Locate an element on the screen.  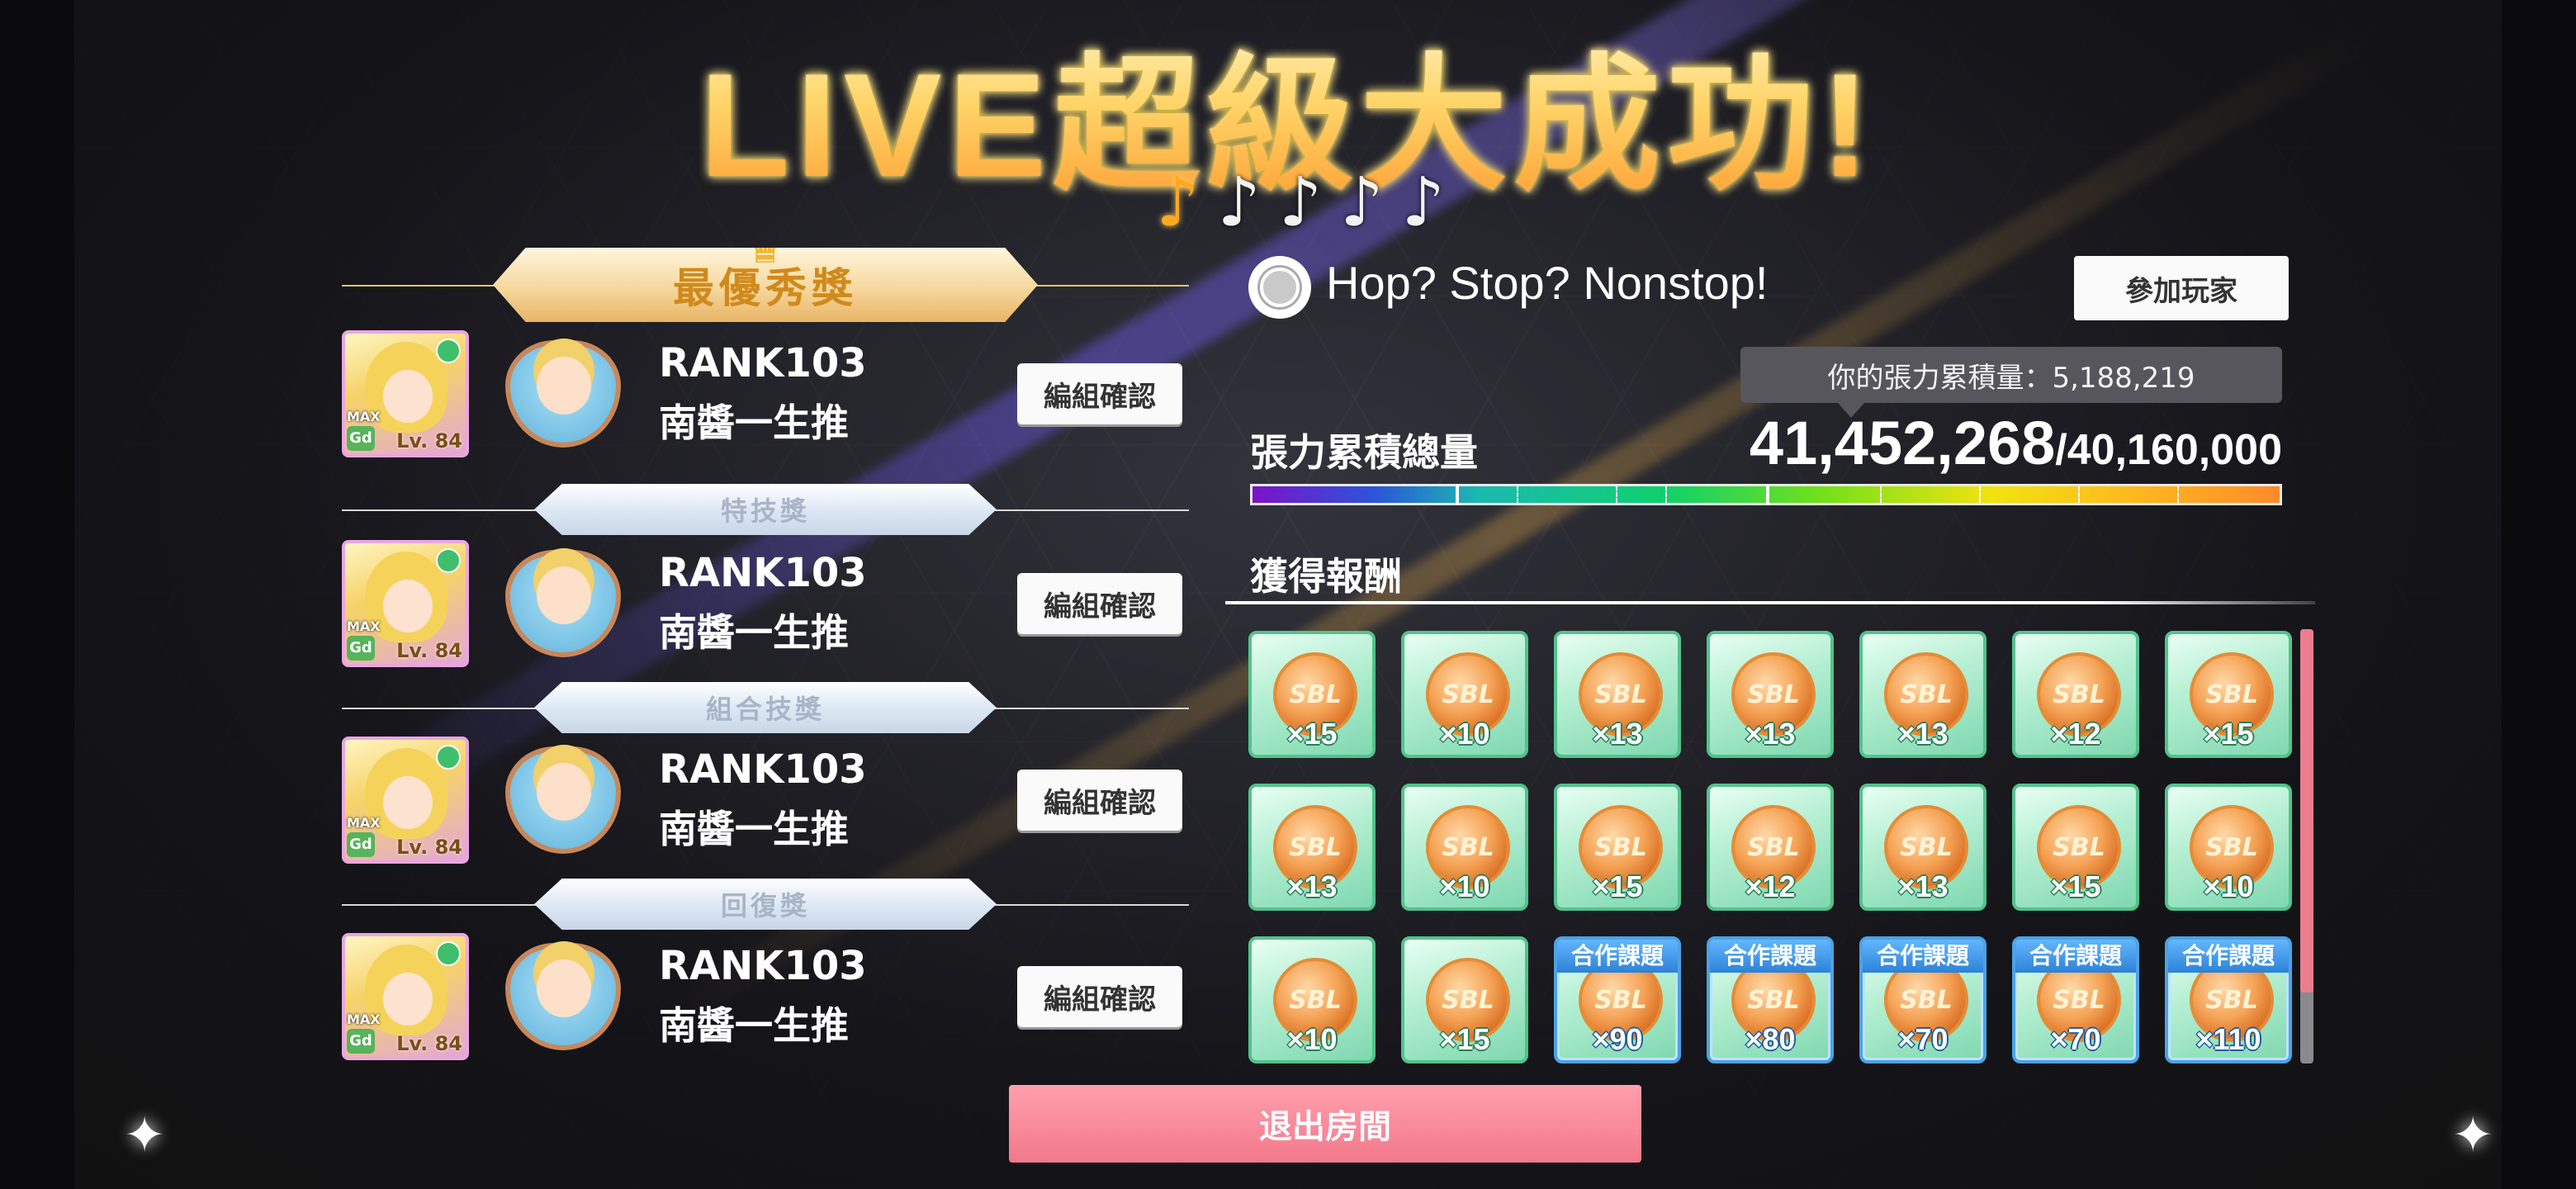
award-recovery-label: 回復獎 is located at coordinates (765, 905).